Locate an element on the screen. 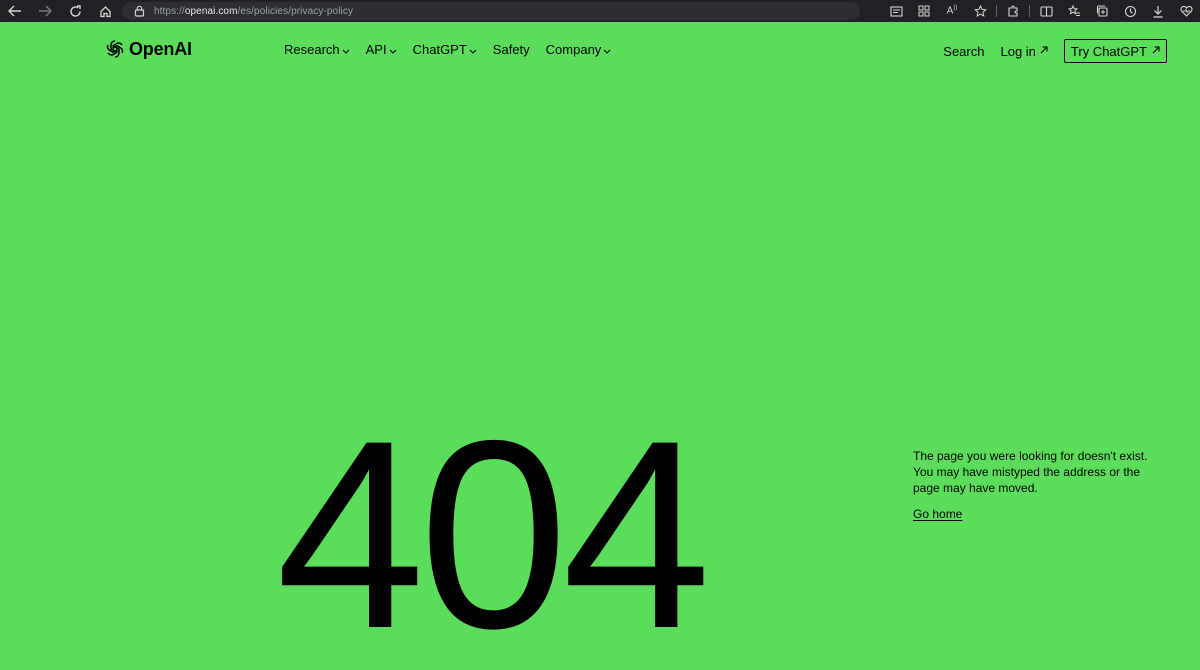 The height and width of the screenshot is (670, 1200). login-label: Log in is located at coordinates (1018, 51).